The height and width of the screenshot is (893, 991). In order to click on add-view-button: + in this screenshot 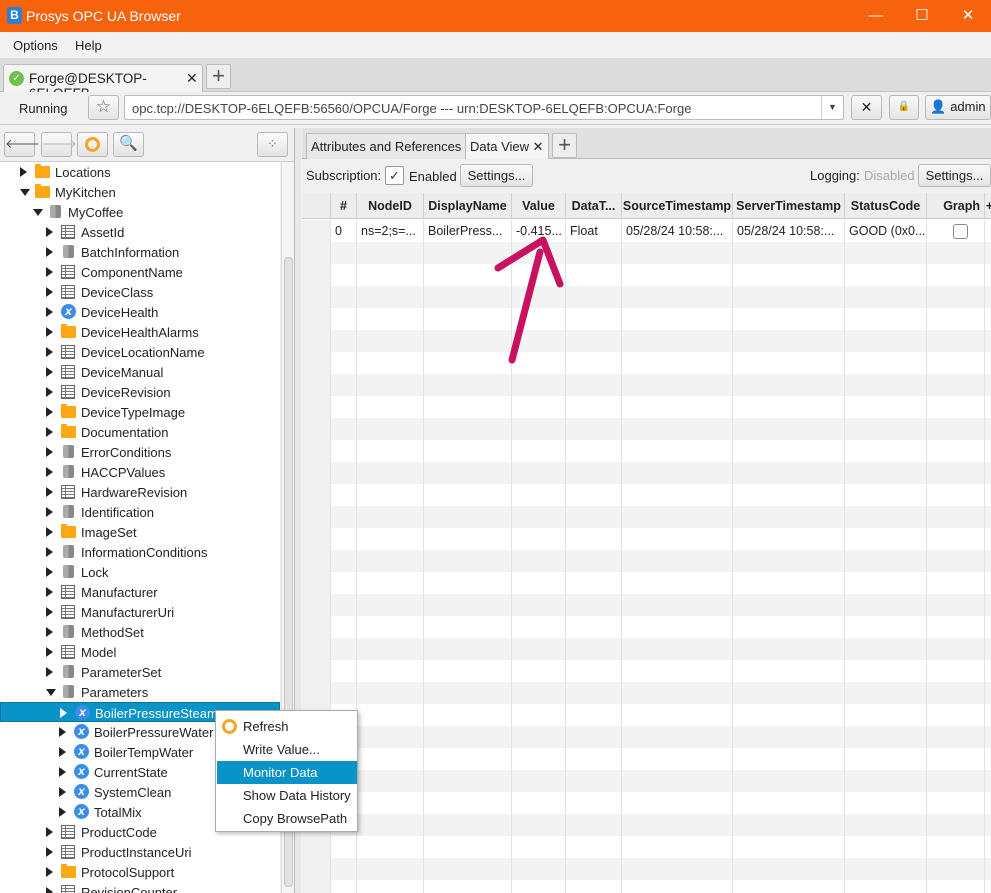, I will do `click(564, 145)`.